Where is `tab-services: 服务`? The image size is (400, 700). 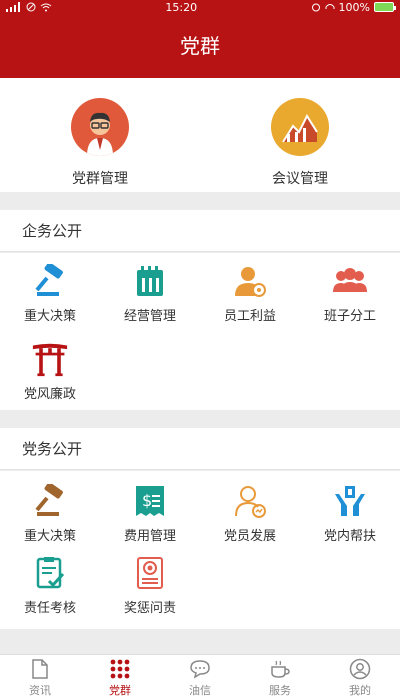
tab-services: 服务 is located at coordinates (280, 677).